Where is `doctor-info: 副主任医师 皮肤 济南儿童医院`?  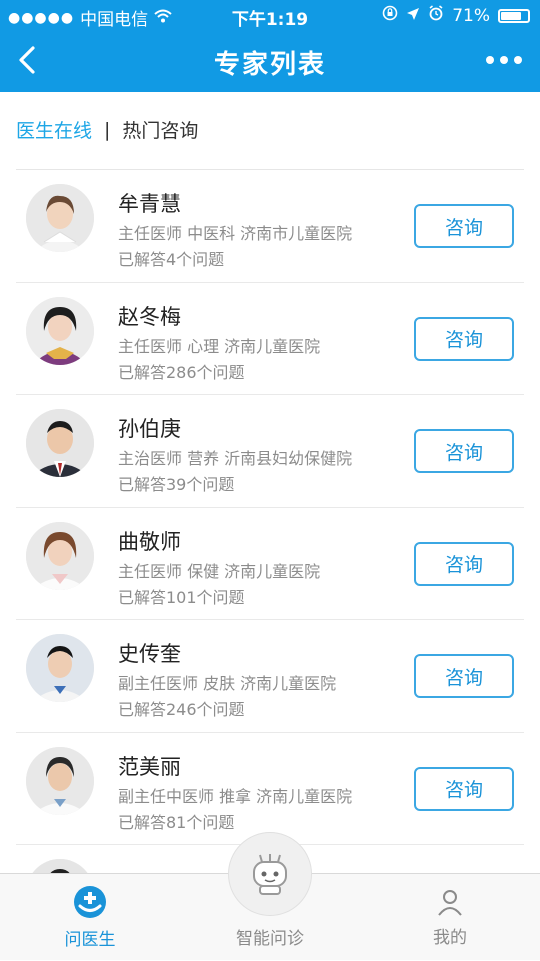
doctor-info: 副主任医师 皮肤 济南儿童医院 is located at coordinates (227, 683).